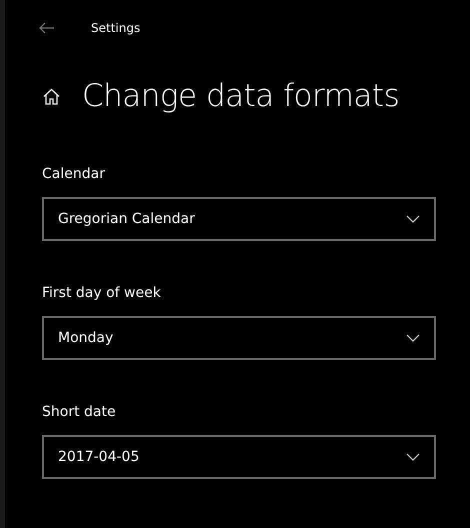  I want to click on setting-label: First day of week, so click(102, 293).